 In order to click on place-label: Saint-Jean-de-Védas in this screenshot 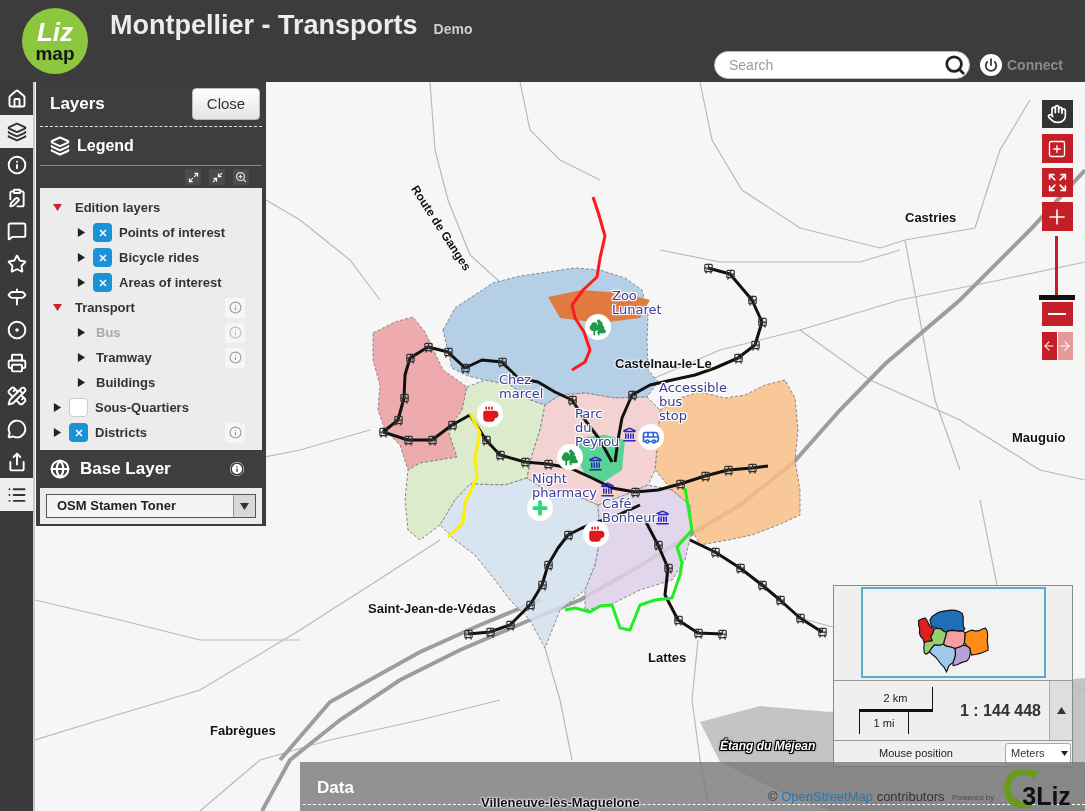, I will do `click(432, 609)`.